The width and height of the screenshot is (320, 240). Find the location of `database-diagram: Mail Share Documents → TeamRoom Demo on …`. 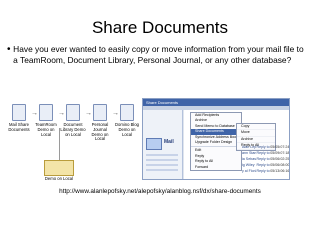

database-diagram: Mail Share Documents → TeamRoom Demo on … is located at coordinates (74, 142).